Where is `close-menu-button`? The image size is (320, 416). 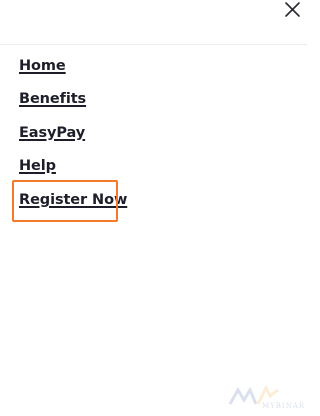
close-menu-button is located at coordinates (292, 11).